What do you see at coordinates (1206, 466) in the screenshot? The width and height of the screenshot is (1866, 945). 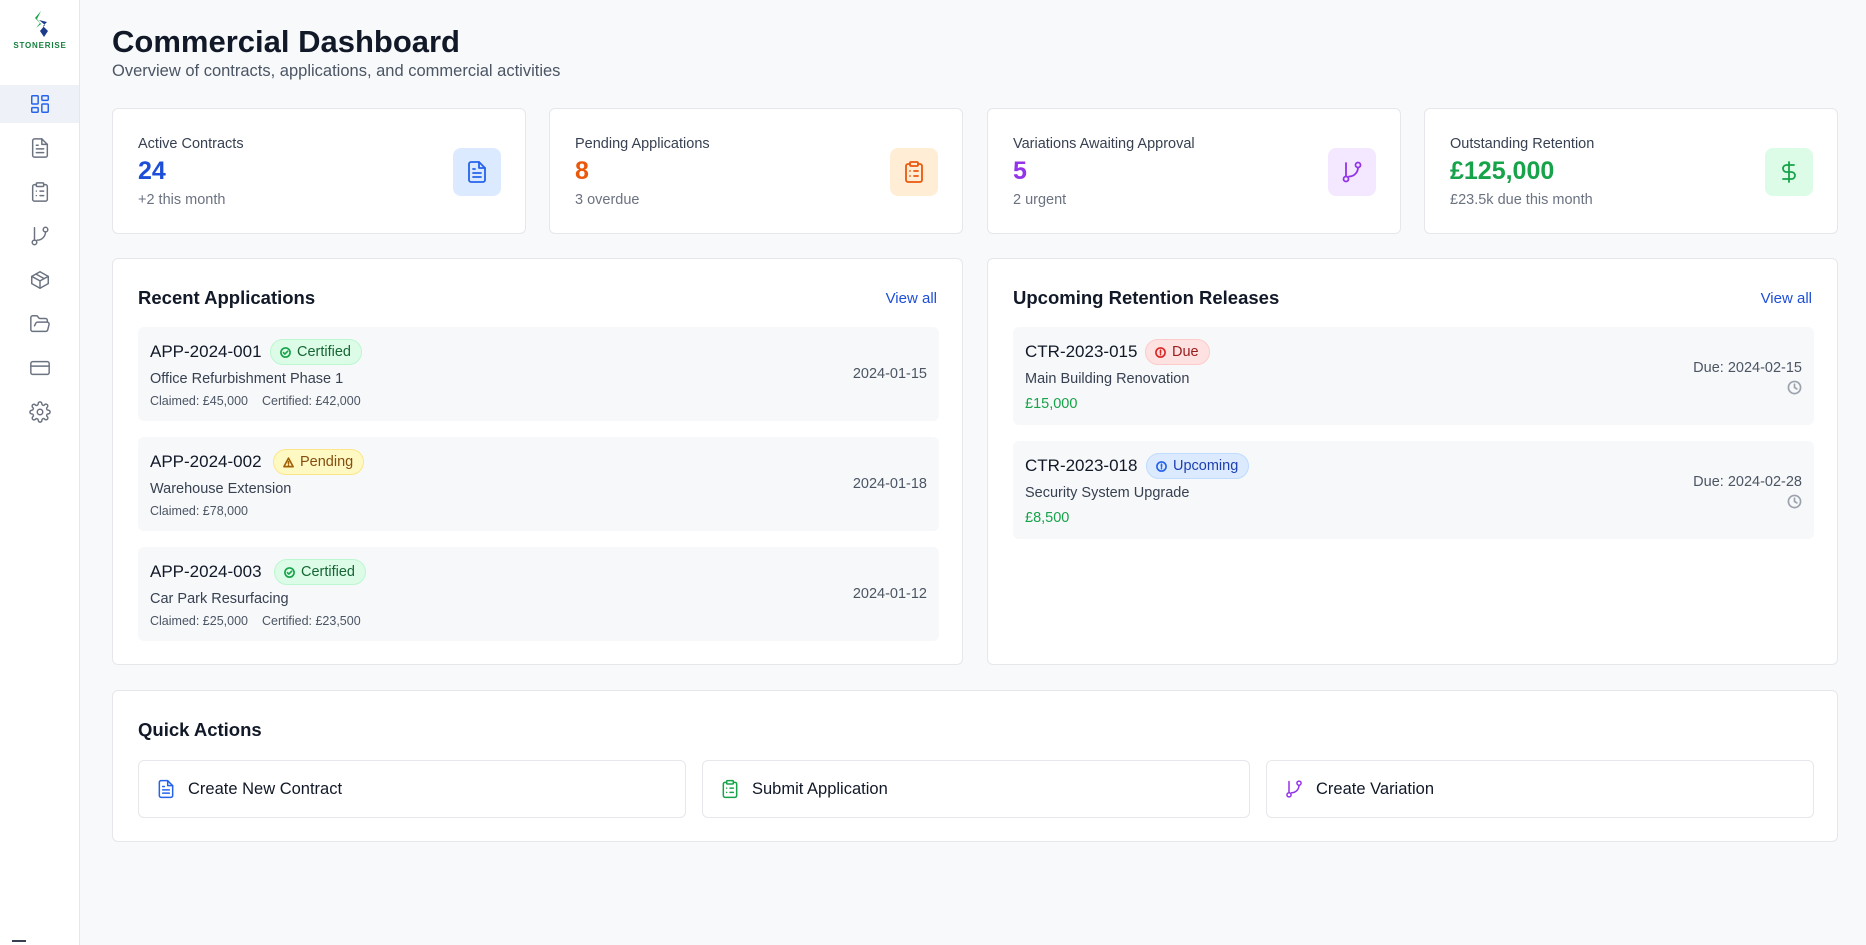 I see `status-text: Upcoming` at bounding box center [1206, 466].